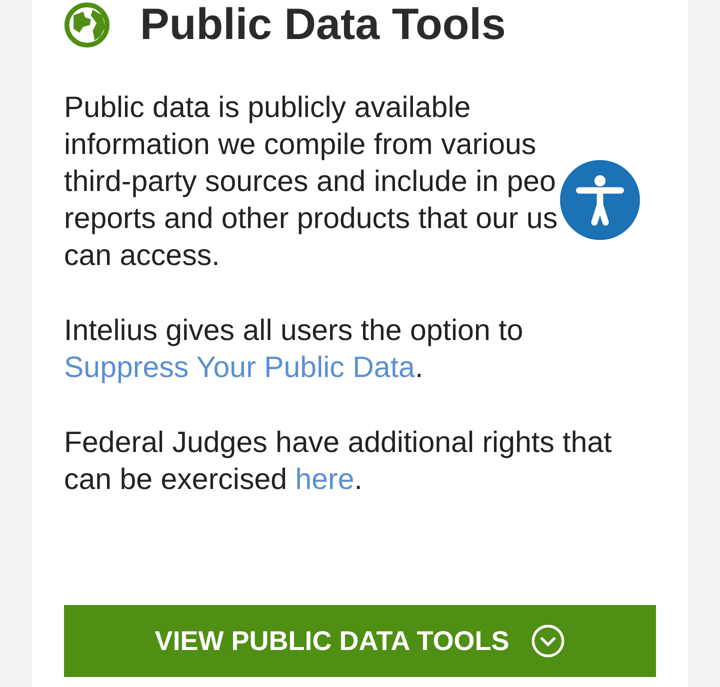  Describe the element at coordinates (548, 641) in the screenshot. I see `chevron-down-icon` at that location.